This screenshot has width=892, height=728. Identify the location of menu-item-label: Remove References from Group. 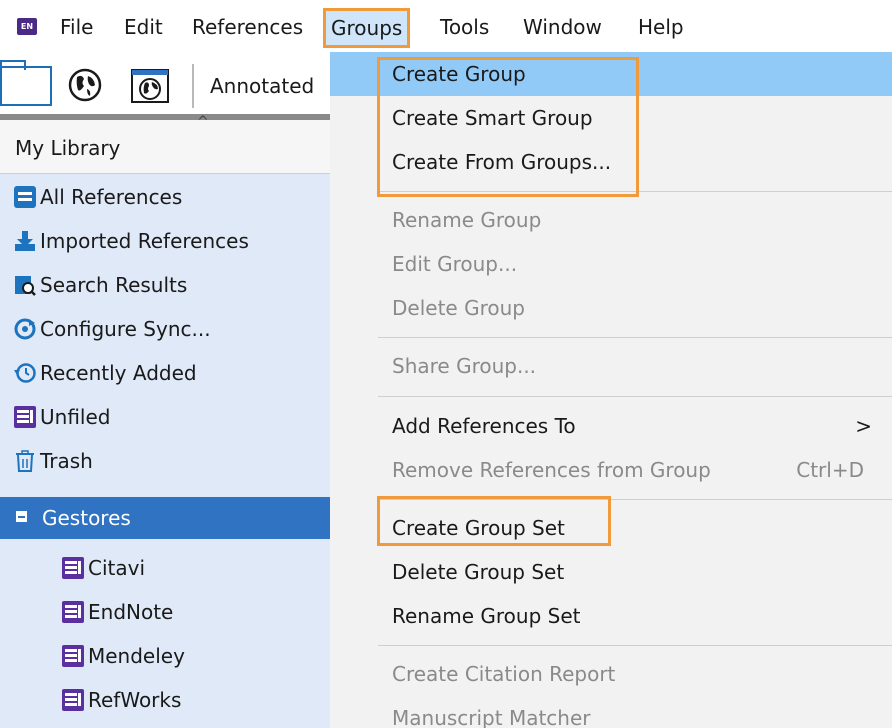
(551, 470).